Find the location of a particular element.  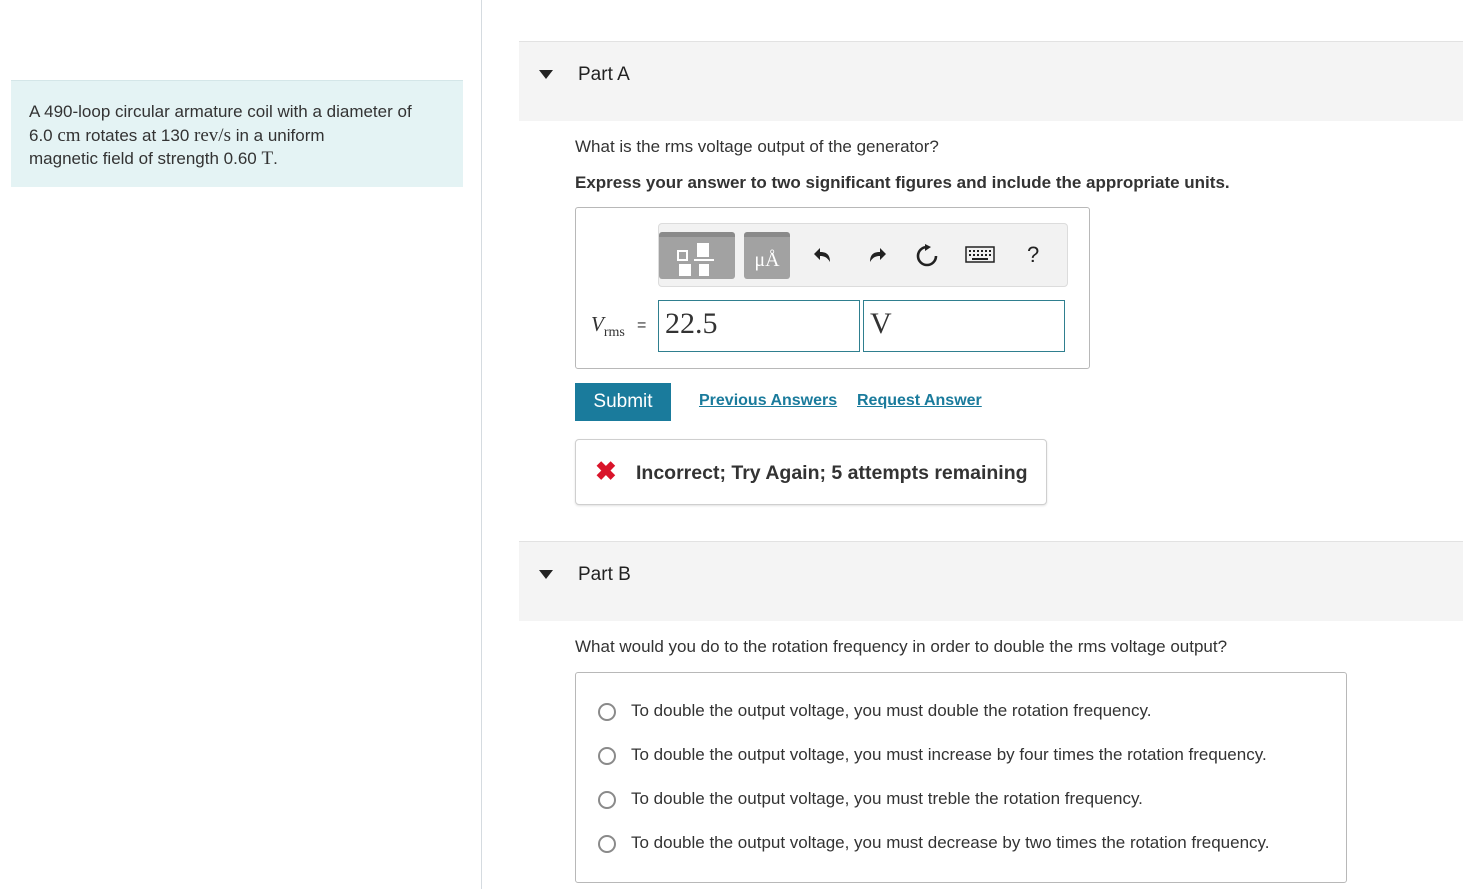

frequency-unit: rev/s is located at coordinates (212, 135).